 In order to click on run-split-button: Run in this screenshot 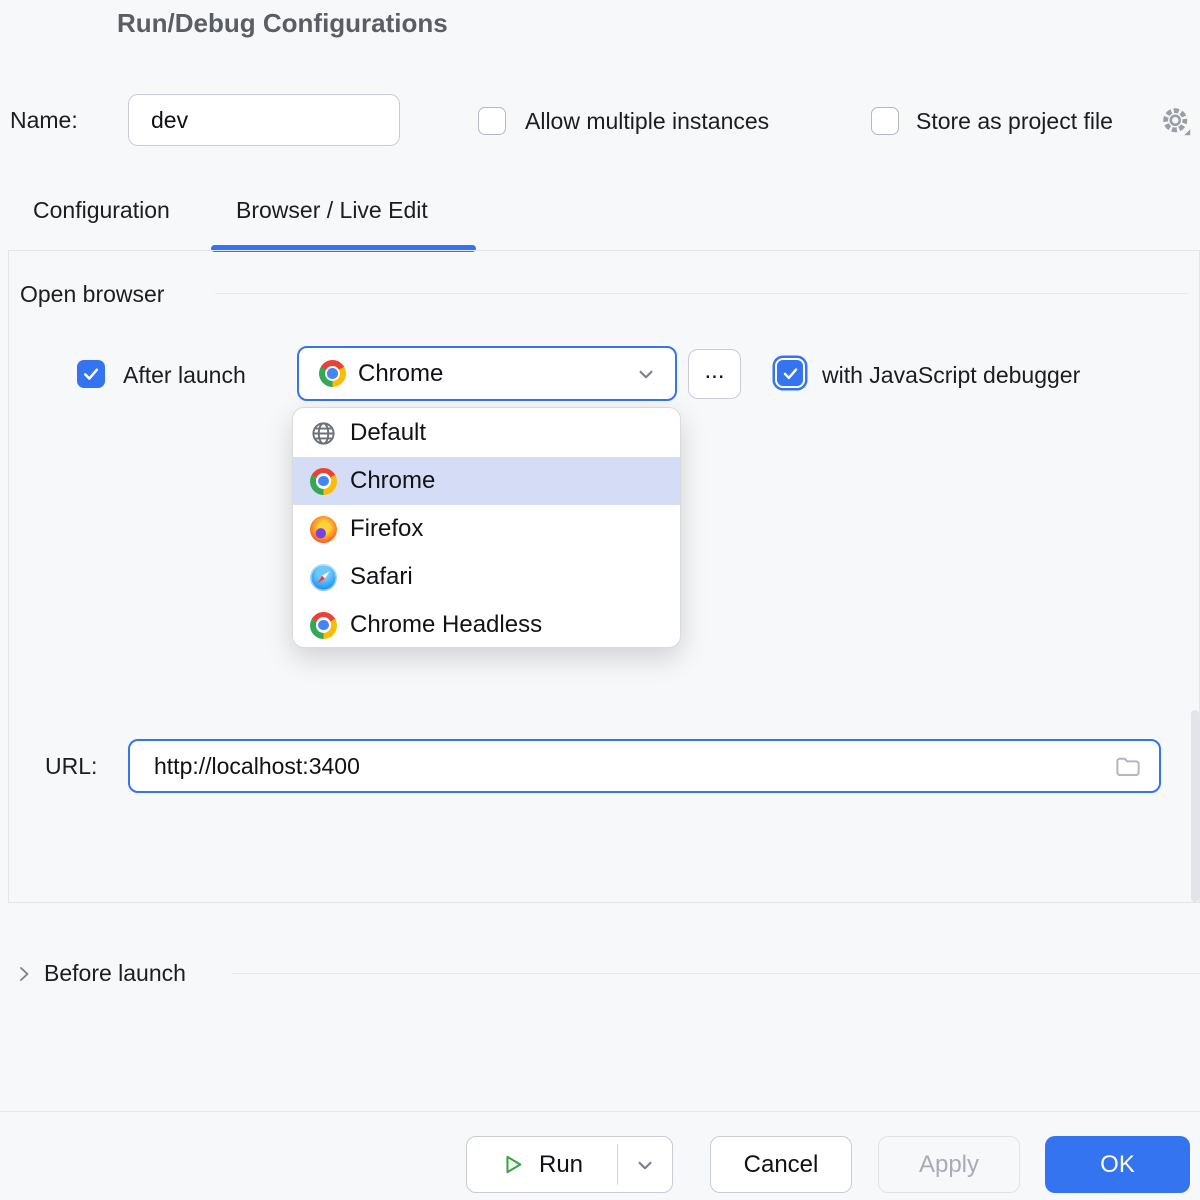, I will do `click(569, 1164)`.